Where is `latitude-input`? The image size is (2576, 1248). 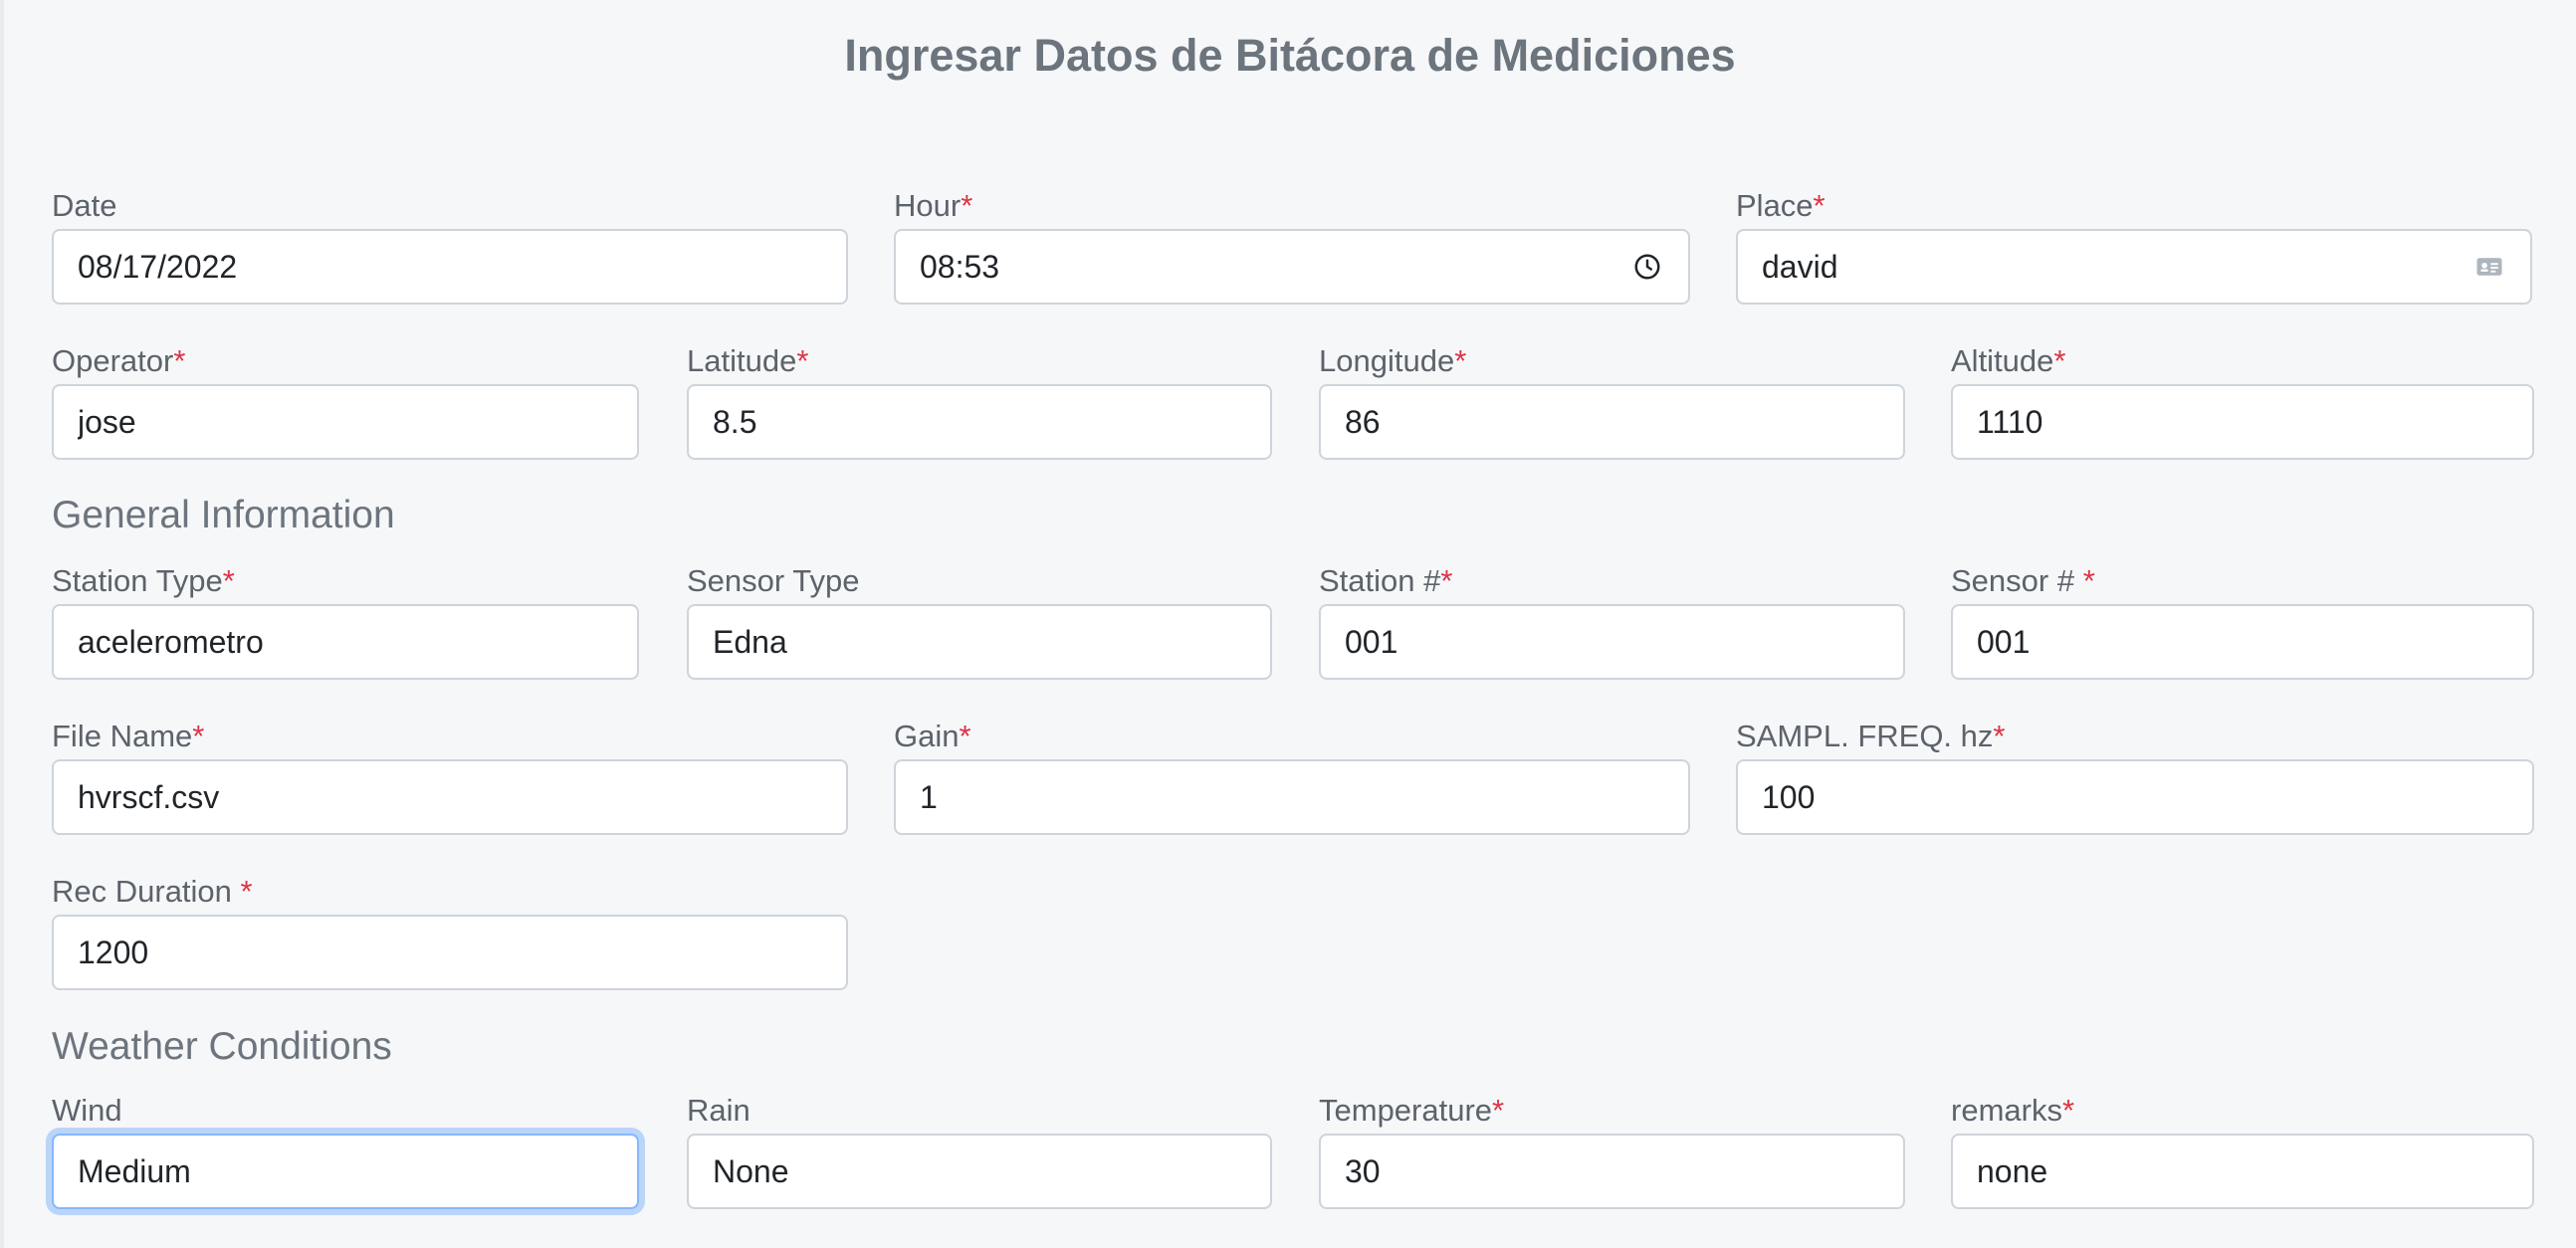 latitude-input is located at coordinates (979, 422).